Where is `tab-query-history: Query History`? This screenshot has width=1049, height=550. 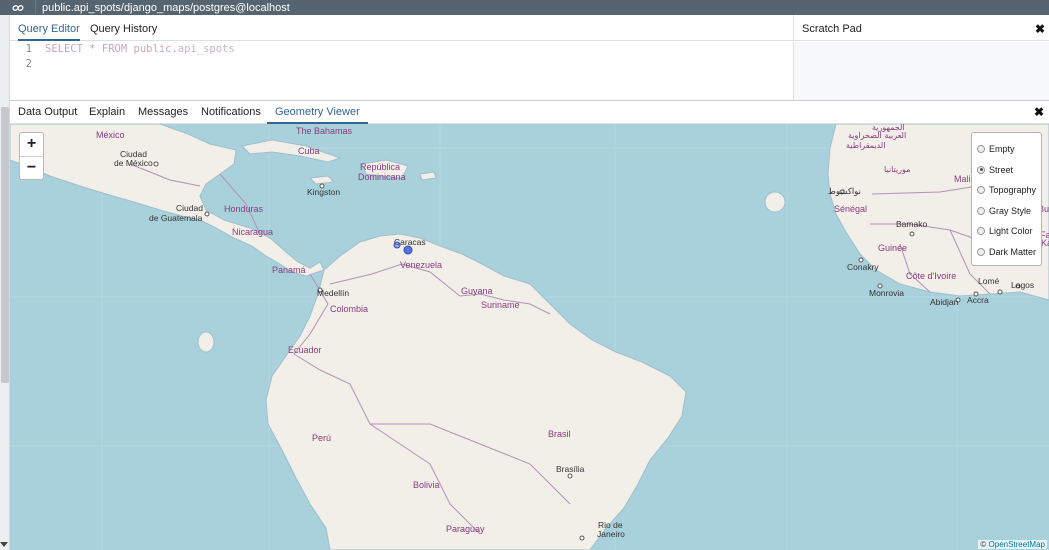
tab-query-history: Query History is located at coordinates (123, 28).